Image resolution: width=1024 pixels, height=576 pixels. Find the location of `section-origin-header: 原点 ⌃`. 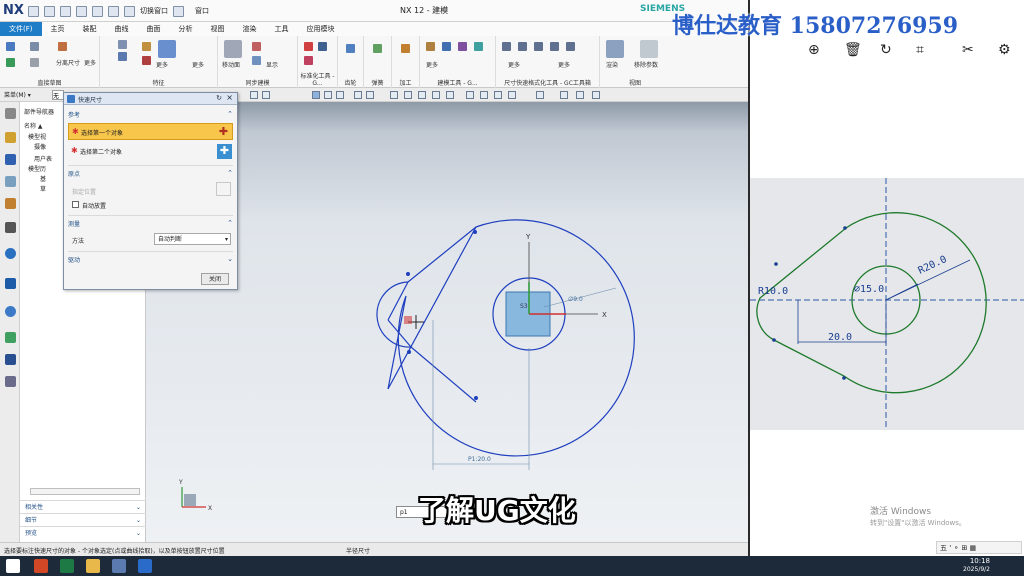

section-origin-header: 原点 ⌃ is located at coordinates (150, 173).